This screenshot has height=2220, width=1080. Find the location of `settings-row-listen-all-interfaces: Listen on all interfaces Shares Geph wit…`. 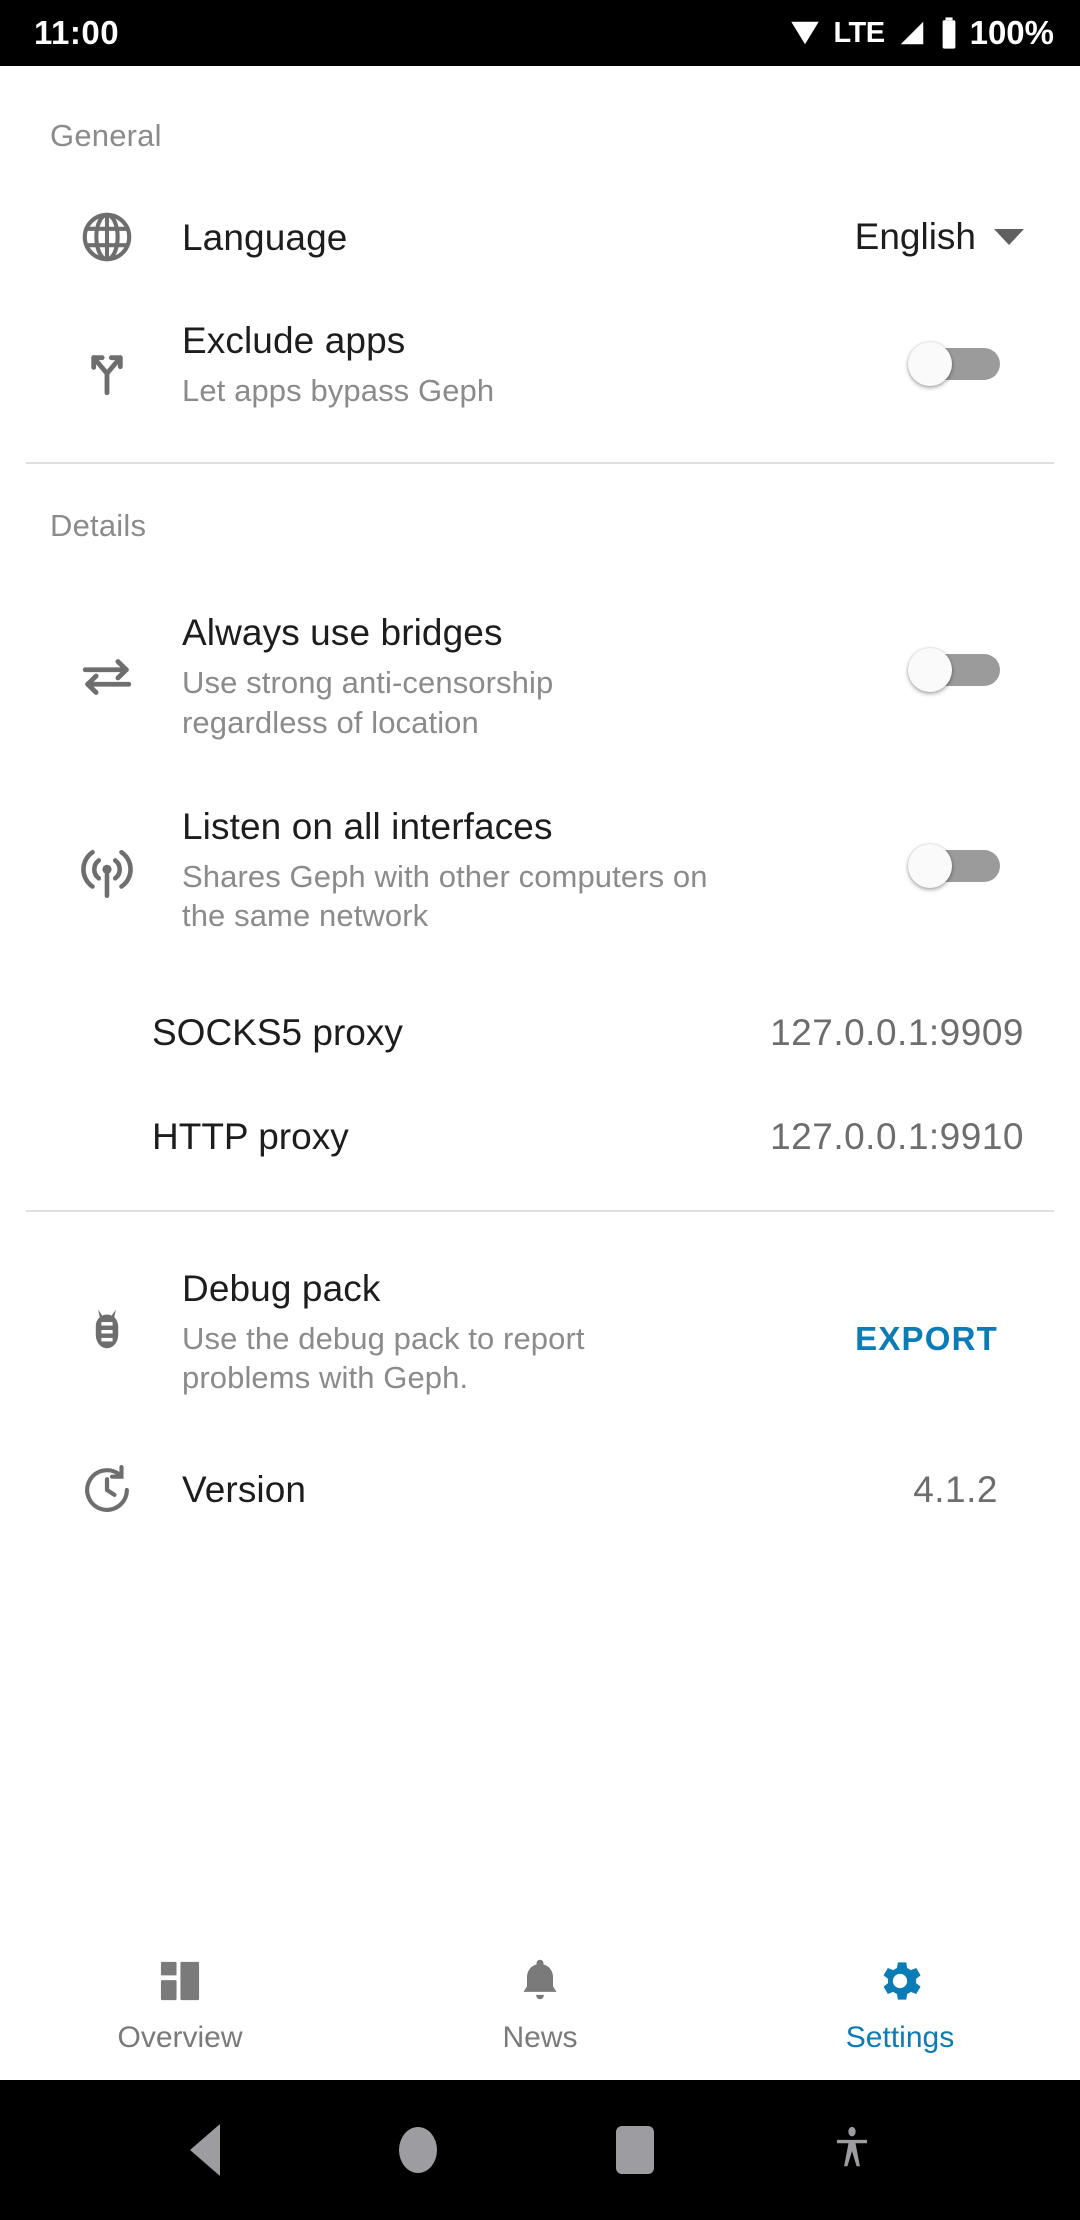

settings-row-listen-all-interfaces: Listen on all interfaces Shares Geph wit… is located at coordinates (540, 871).